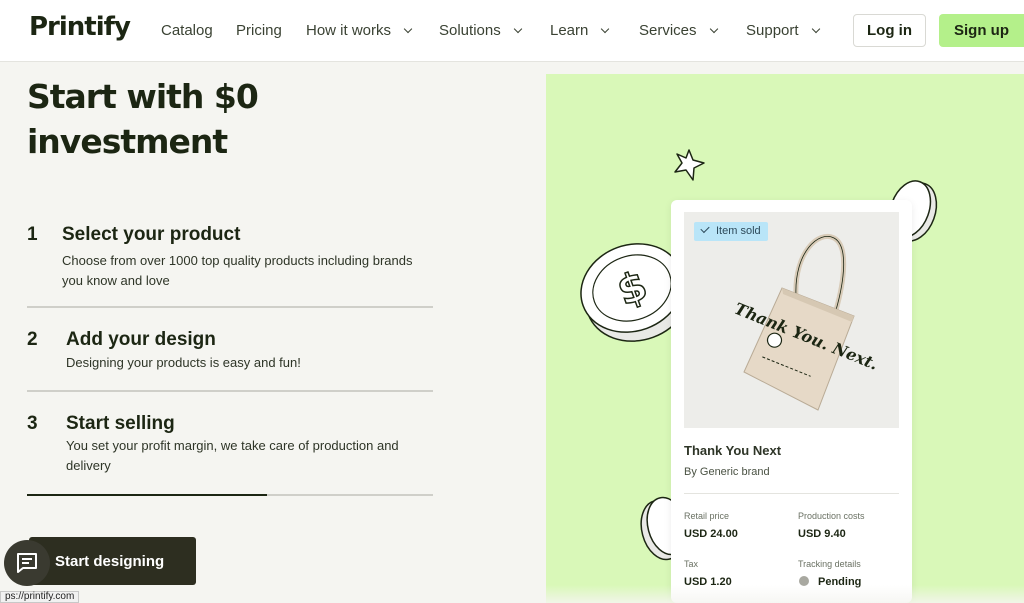  I want to click on nav-support: Support, so click(783, 30).